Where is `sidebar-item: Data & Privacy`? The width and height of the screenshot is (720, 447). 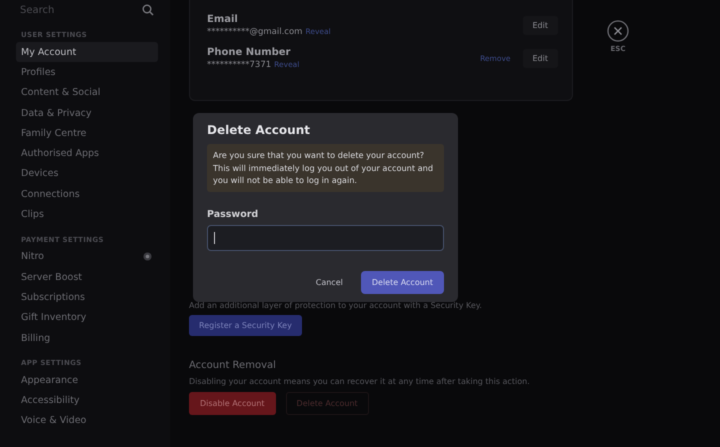
sidebar-item: Data & Privacy is located at coordinates (87, 113).